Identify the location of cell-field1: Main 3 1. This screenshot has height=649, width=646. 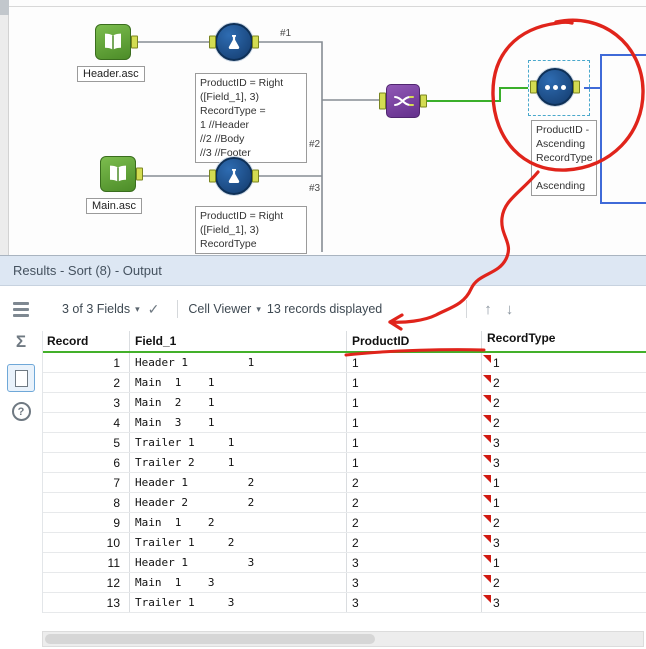
(237, 422).